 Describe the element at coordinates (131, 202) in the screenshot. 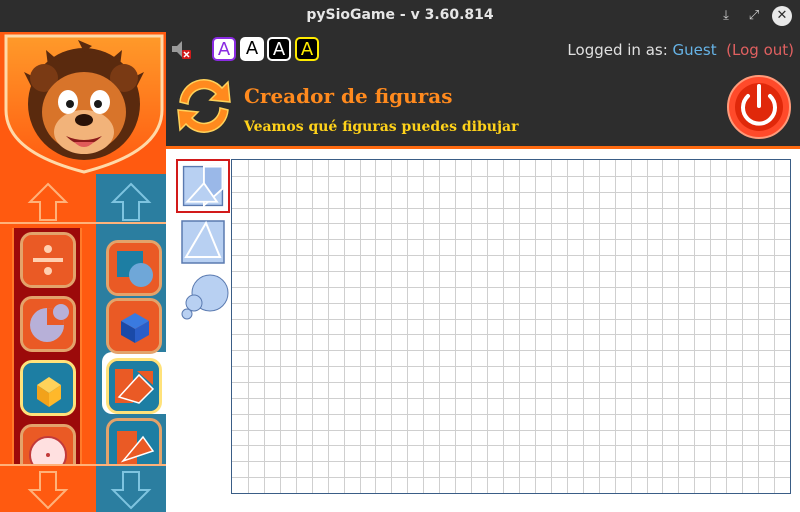

I see `right-scroll-up-icon` at that location.